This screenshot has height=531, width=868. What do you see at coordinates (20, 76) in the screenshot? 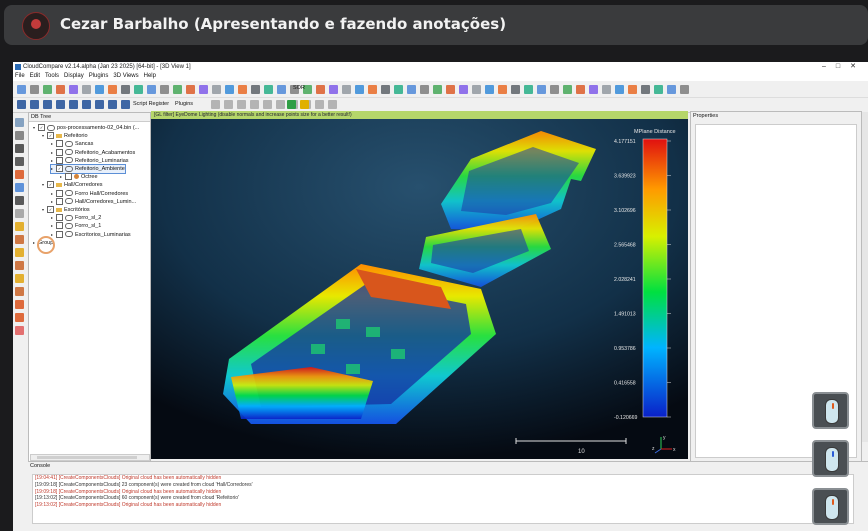
I see `menu-item-file: File` at bounding box center [20, 76].